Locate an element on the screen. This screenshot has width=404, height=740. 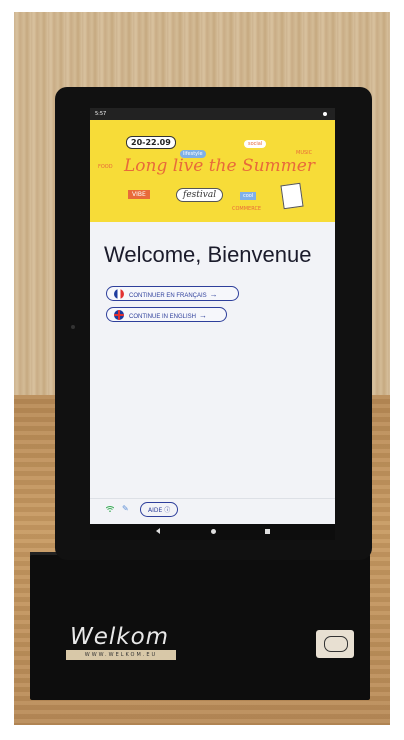
banner-title: Long live the Summer is located at coordinates (219, 166).